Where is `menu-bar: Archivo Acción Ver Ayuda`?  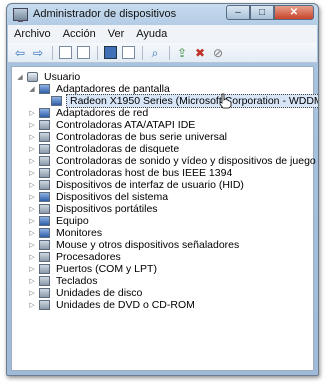
menu-bar: Archivo Acción Ver Ayuda is located at coordinates (162, 34).